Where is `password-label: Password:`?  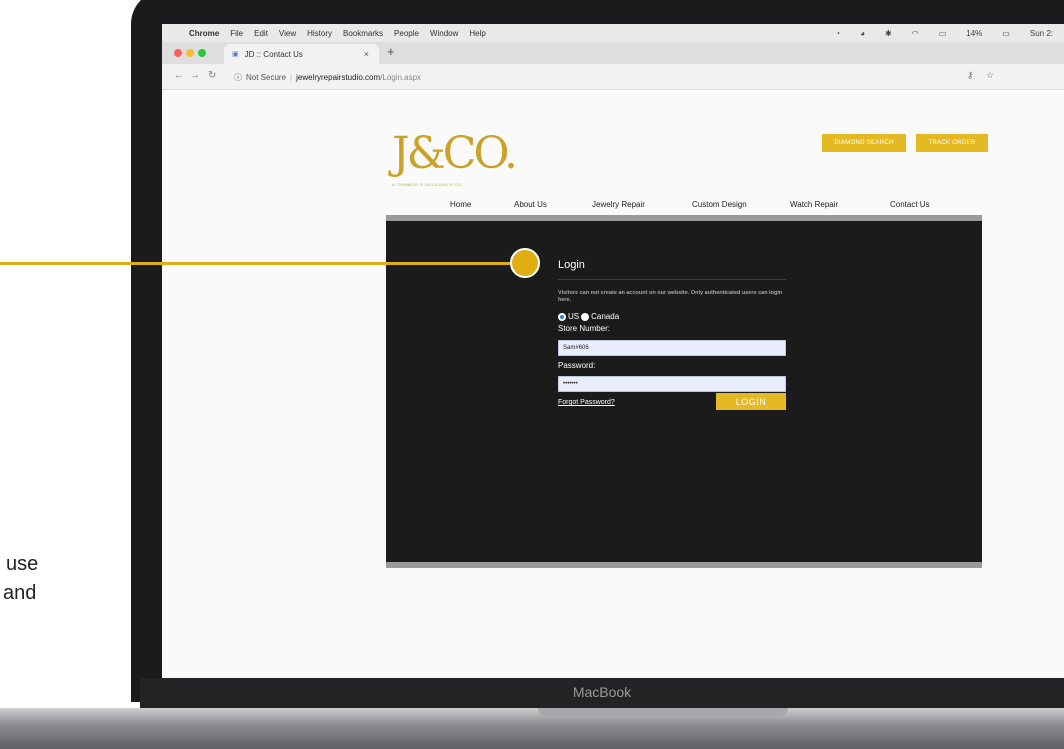 password-label: Password: is located at coordinates (577, 365).